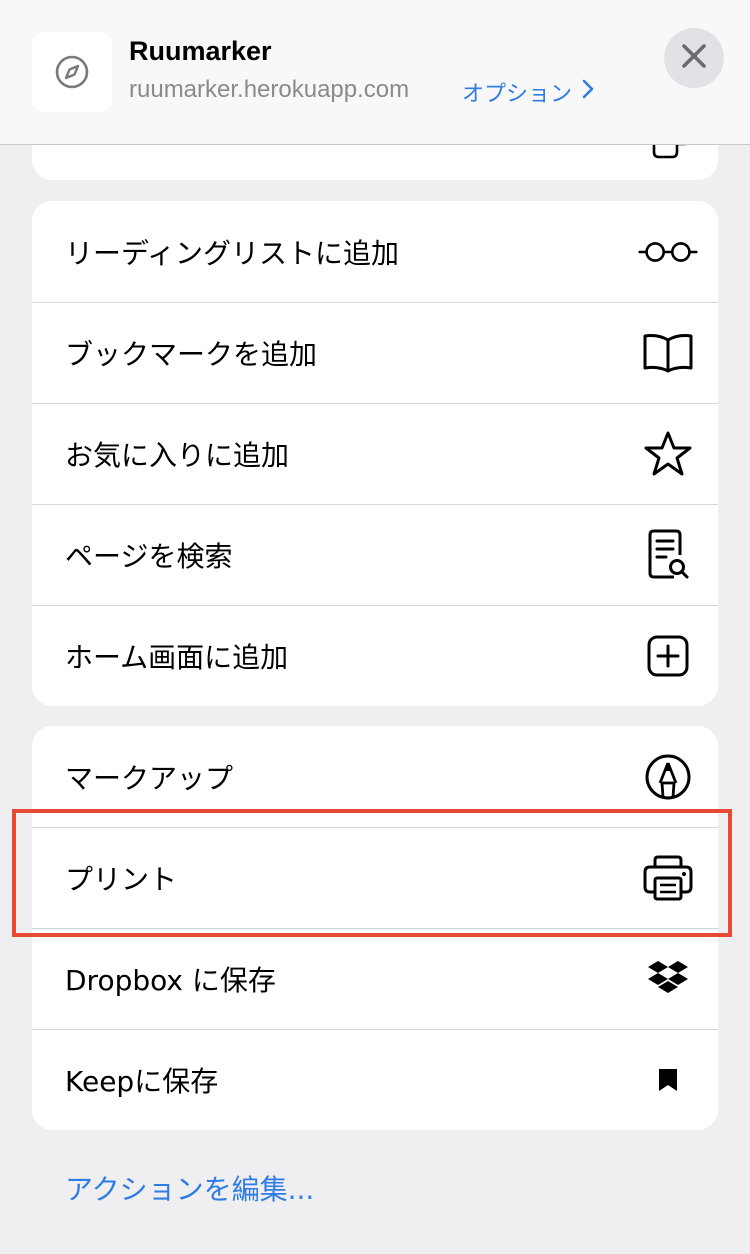 The height and width of the screenshot is (1254, 750). I want to click on page-url: ruumarker.herokuapp.com, so click(269, 89).